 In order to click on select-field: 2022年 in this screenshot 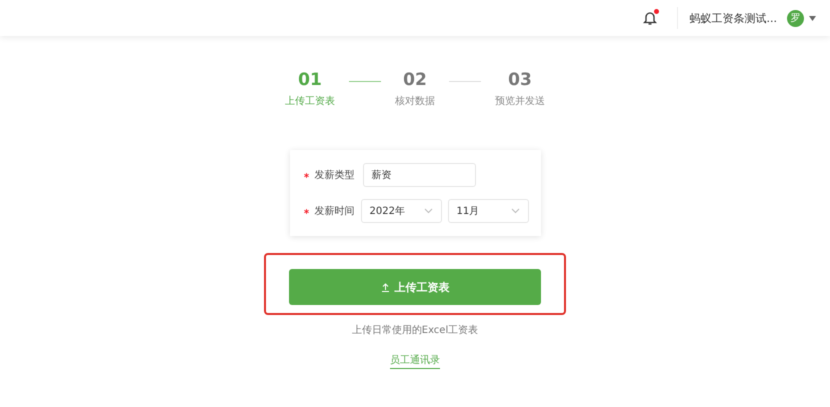, I will do `click(401, 211)`.